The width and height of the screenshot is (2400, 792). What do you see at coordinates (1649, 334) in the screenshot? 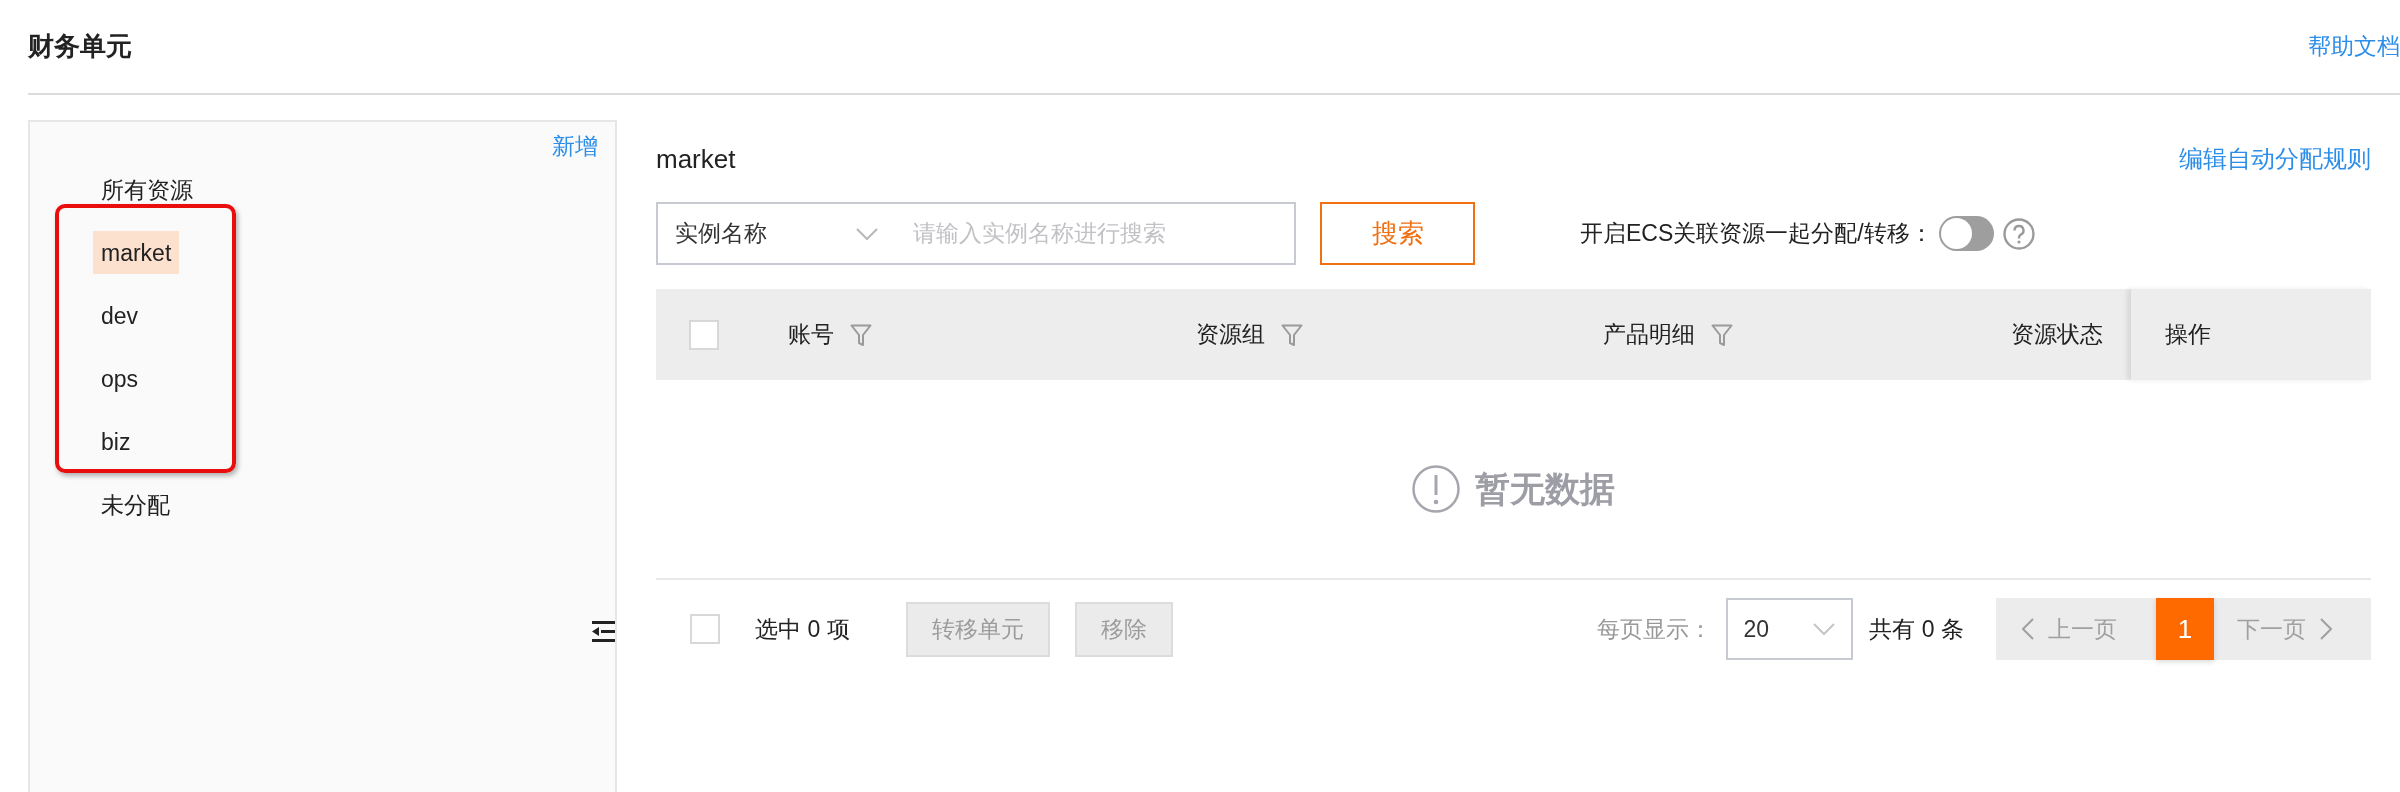
I see `column-header: 产品明细` at bounding box center [1649, 334].